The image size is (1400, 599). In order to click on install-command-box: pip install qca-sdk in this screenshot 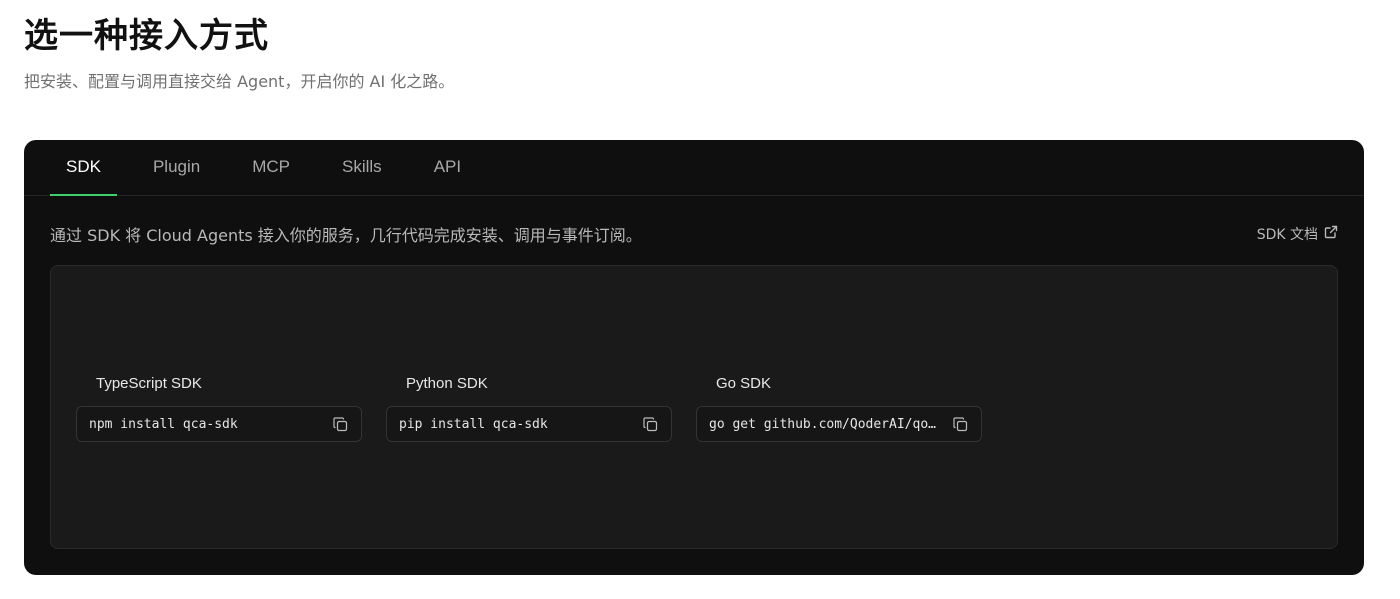, I will do `click(529, 424)`.